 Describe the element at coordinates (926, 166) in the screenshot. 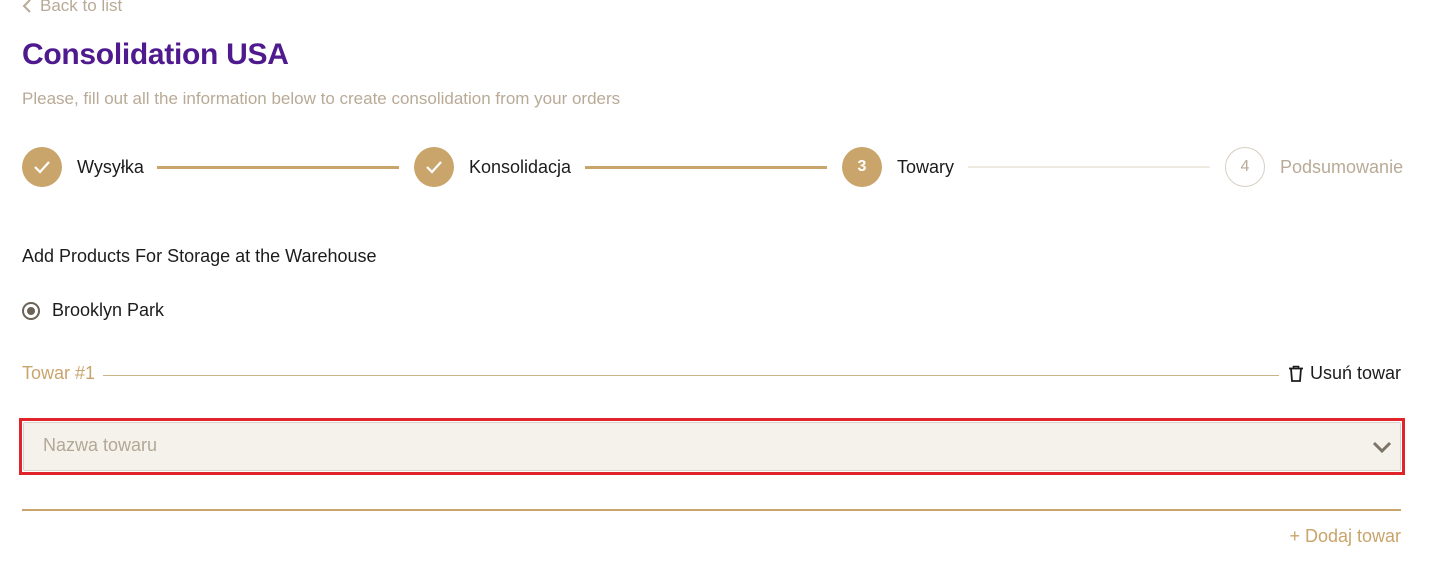

I see `step-label: Towary` at that location.